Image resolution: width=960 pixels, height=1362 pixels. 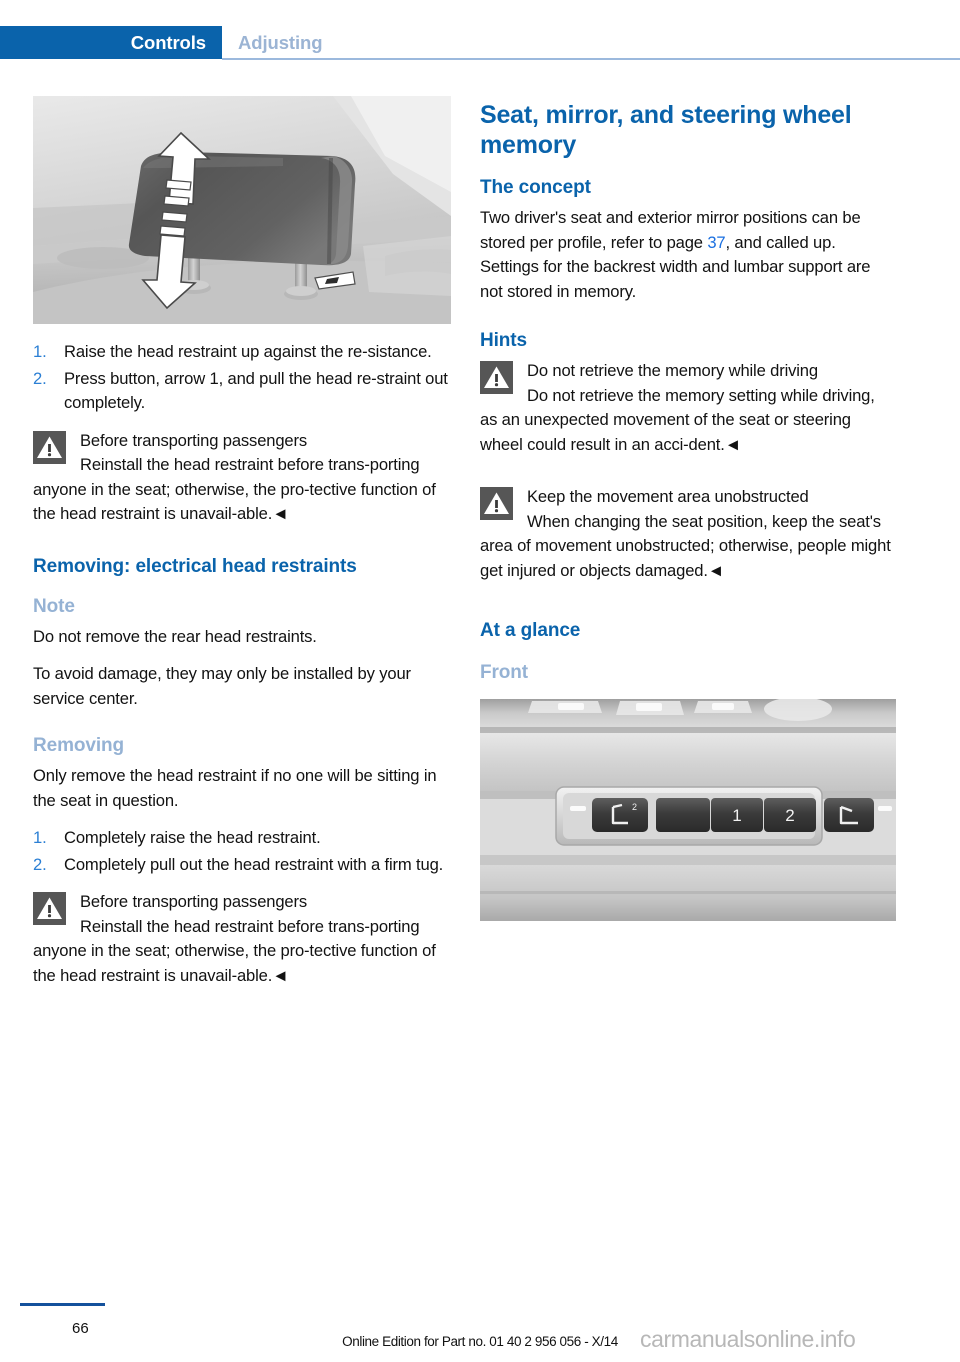 I want to click on figure-head-restraint, so click(x=242, y=210).